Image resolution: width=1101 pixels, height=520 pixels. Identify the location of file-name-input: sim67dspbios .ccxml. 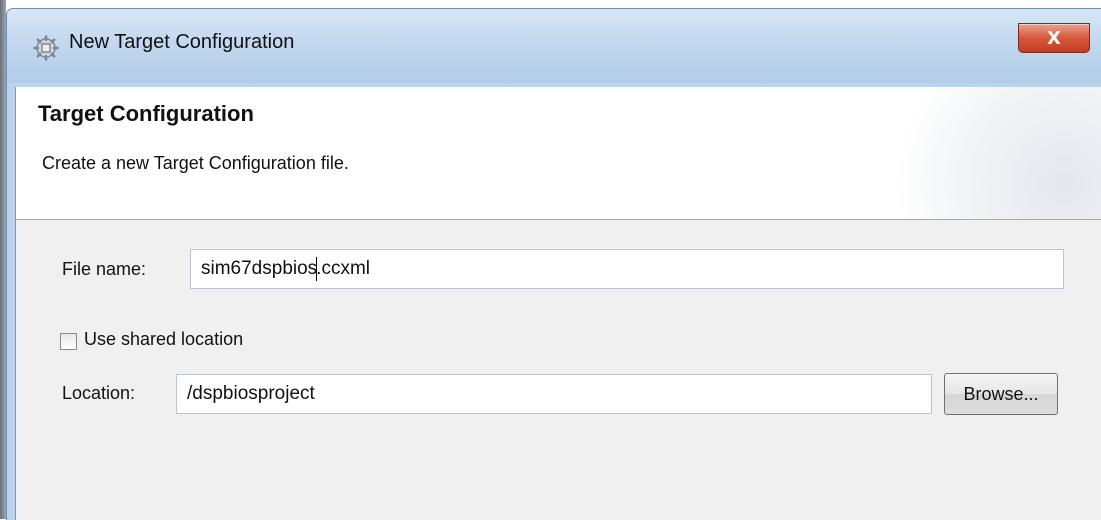
(627, 269).